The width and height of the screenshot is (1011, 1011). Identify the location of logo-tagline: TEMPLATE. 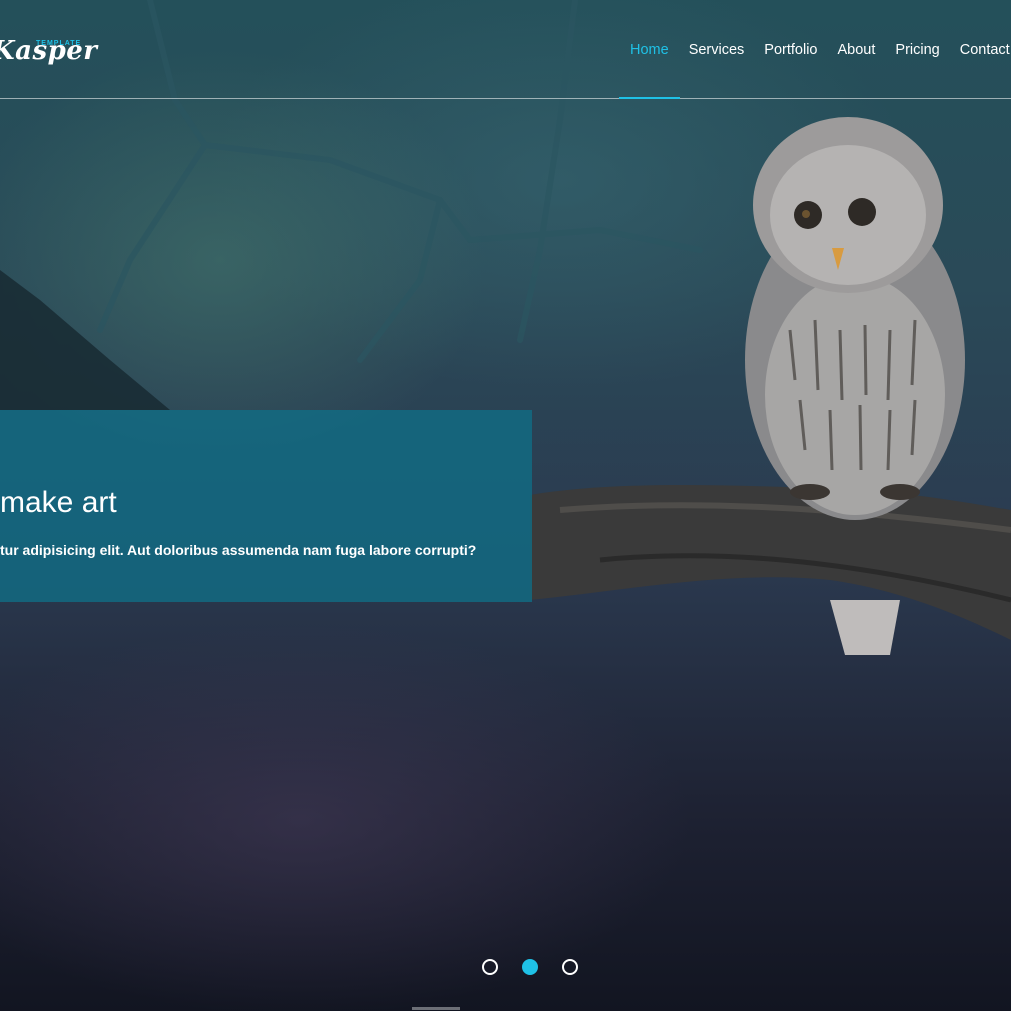
(59, 43).